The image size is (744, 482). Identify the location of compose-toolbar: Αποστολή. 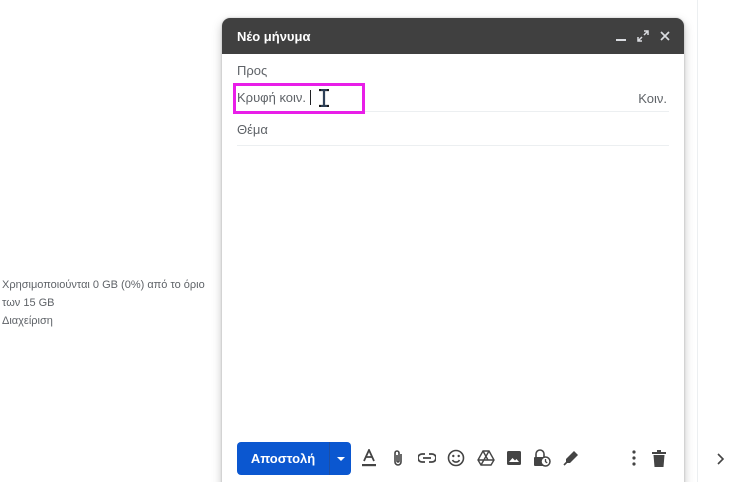
(453, 458).